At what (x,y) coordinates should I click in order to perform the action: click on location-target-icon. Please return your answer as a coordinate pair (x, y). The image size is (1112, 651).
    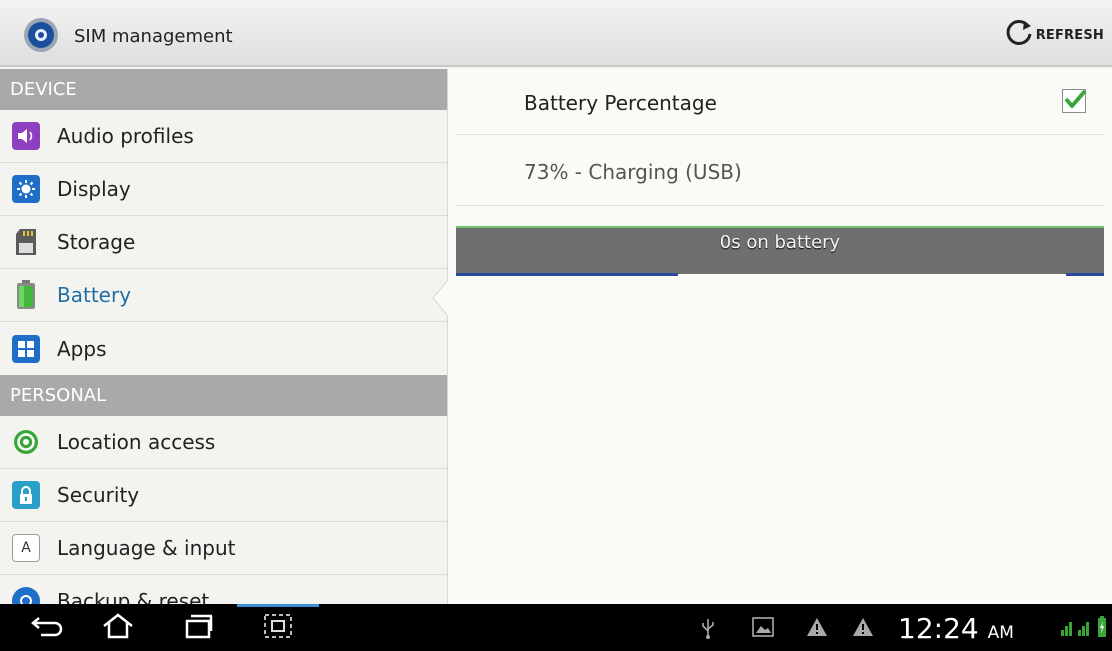
    Looking at the image, I should click on (26, 442).